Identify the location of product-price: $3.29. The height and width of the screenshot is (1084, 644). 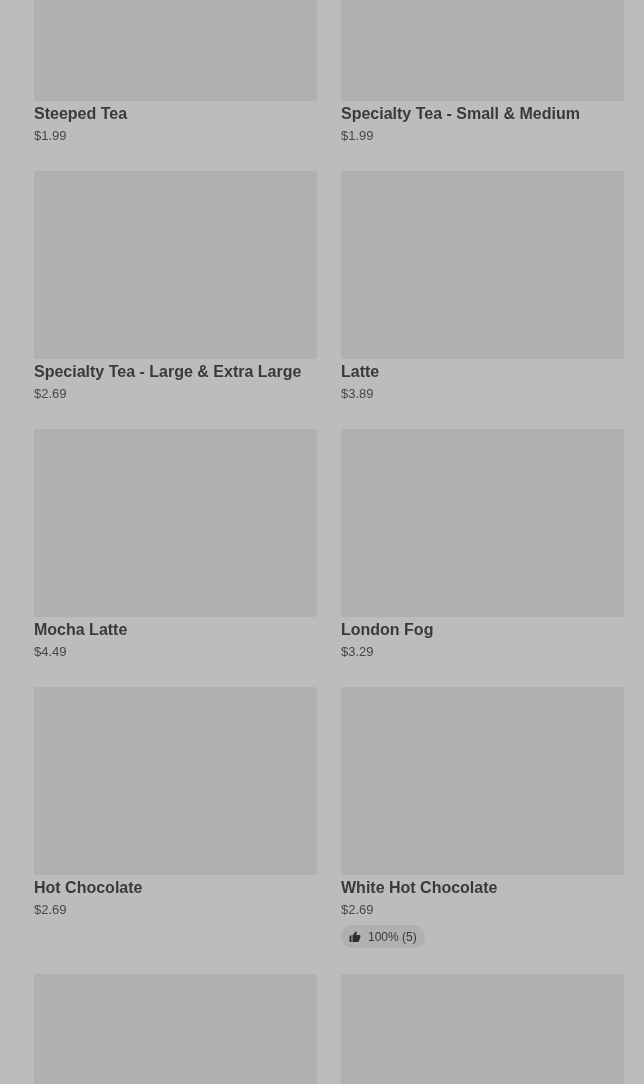
(357, 652).